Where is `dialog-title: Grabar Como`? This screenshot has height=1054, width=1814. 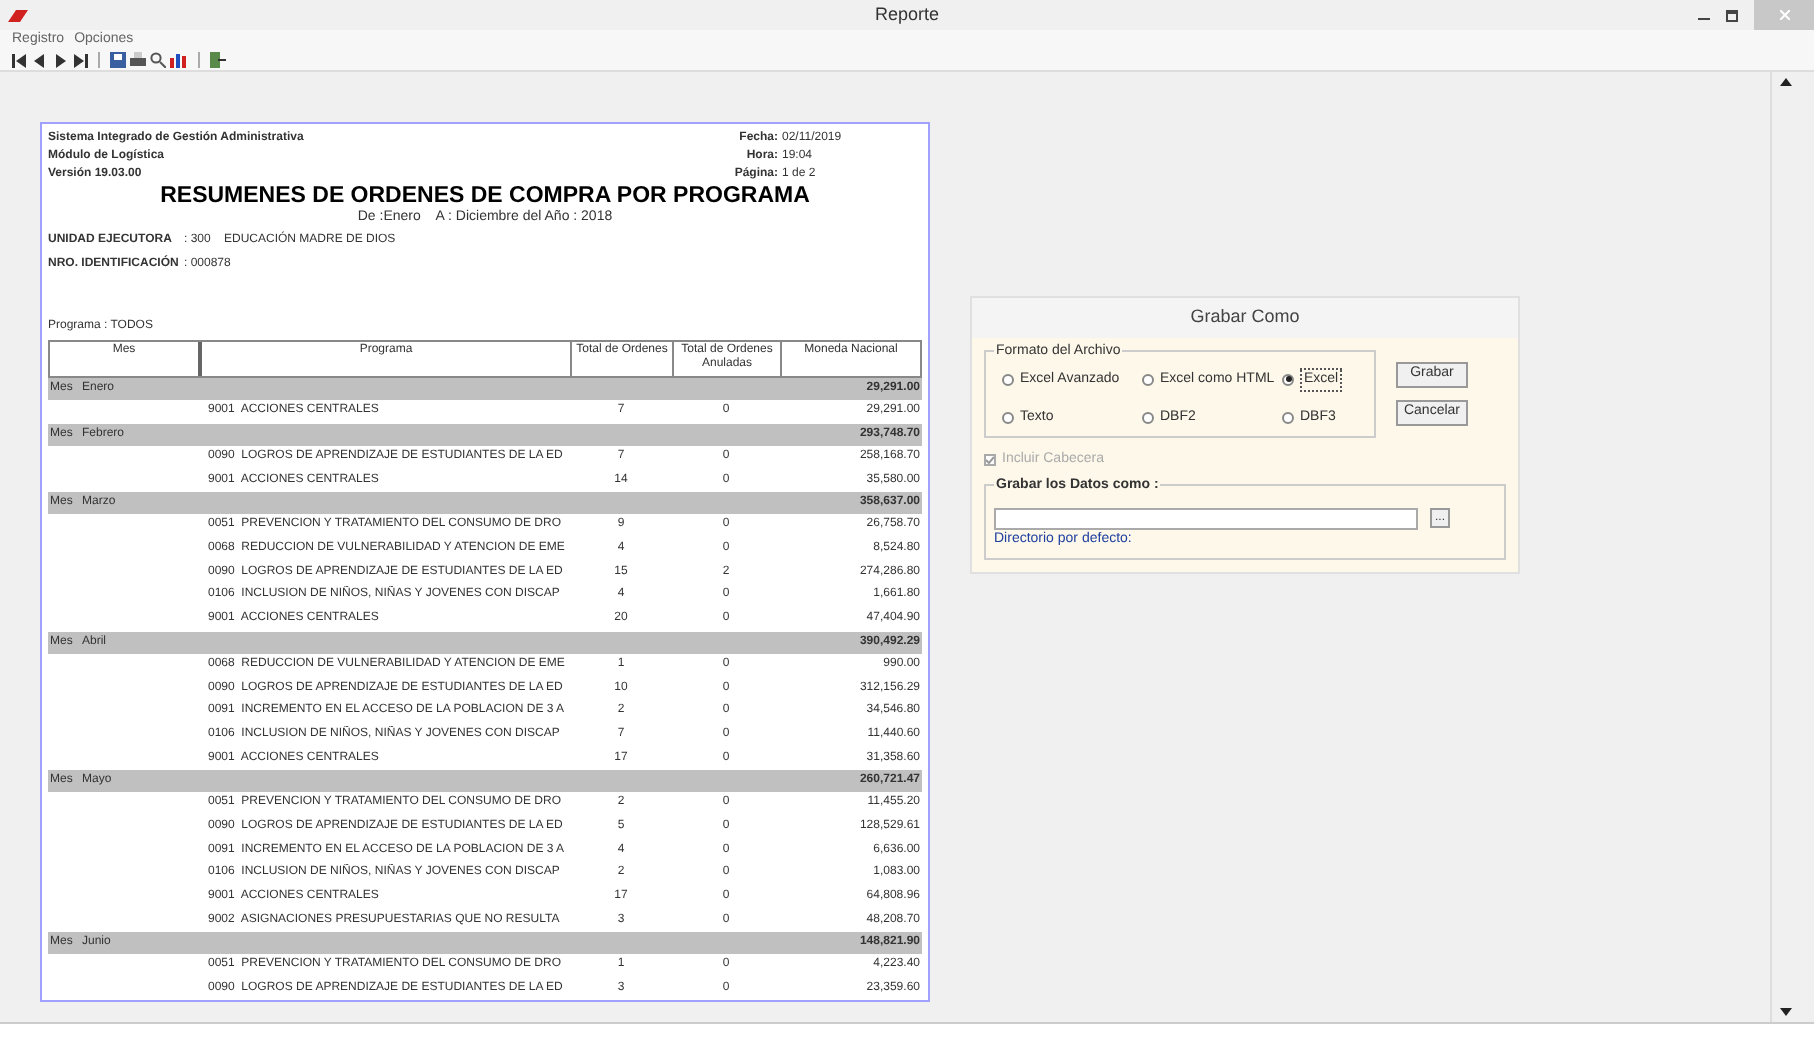 dialog-title: Grabar Como is located at coordinates (1245, 317).